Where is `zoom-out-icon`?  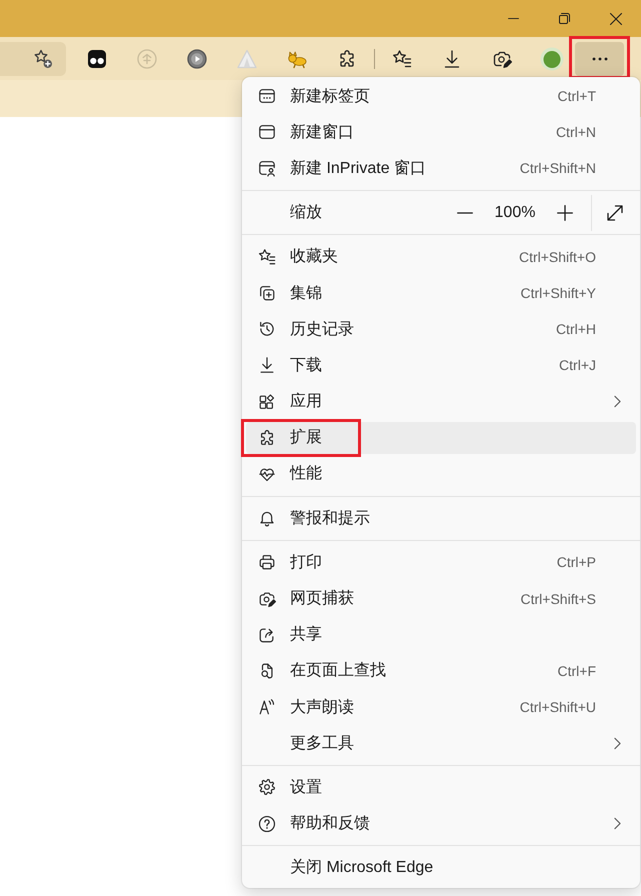 zoom-out-icon is located at coordinates (465, 213).